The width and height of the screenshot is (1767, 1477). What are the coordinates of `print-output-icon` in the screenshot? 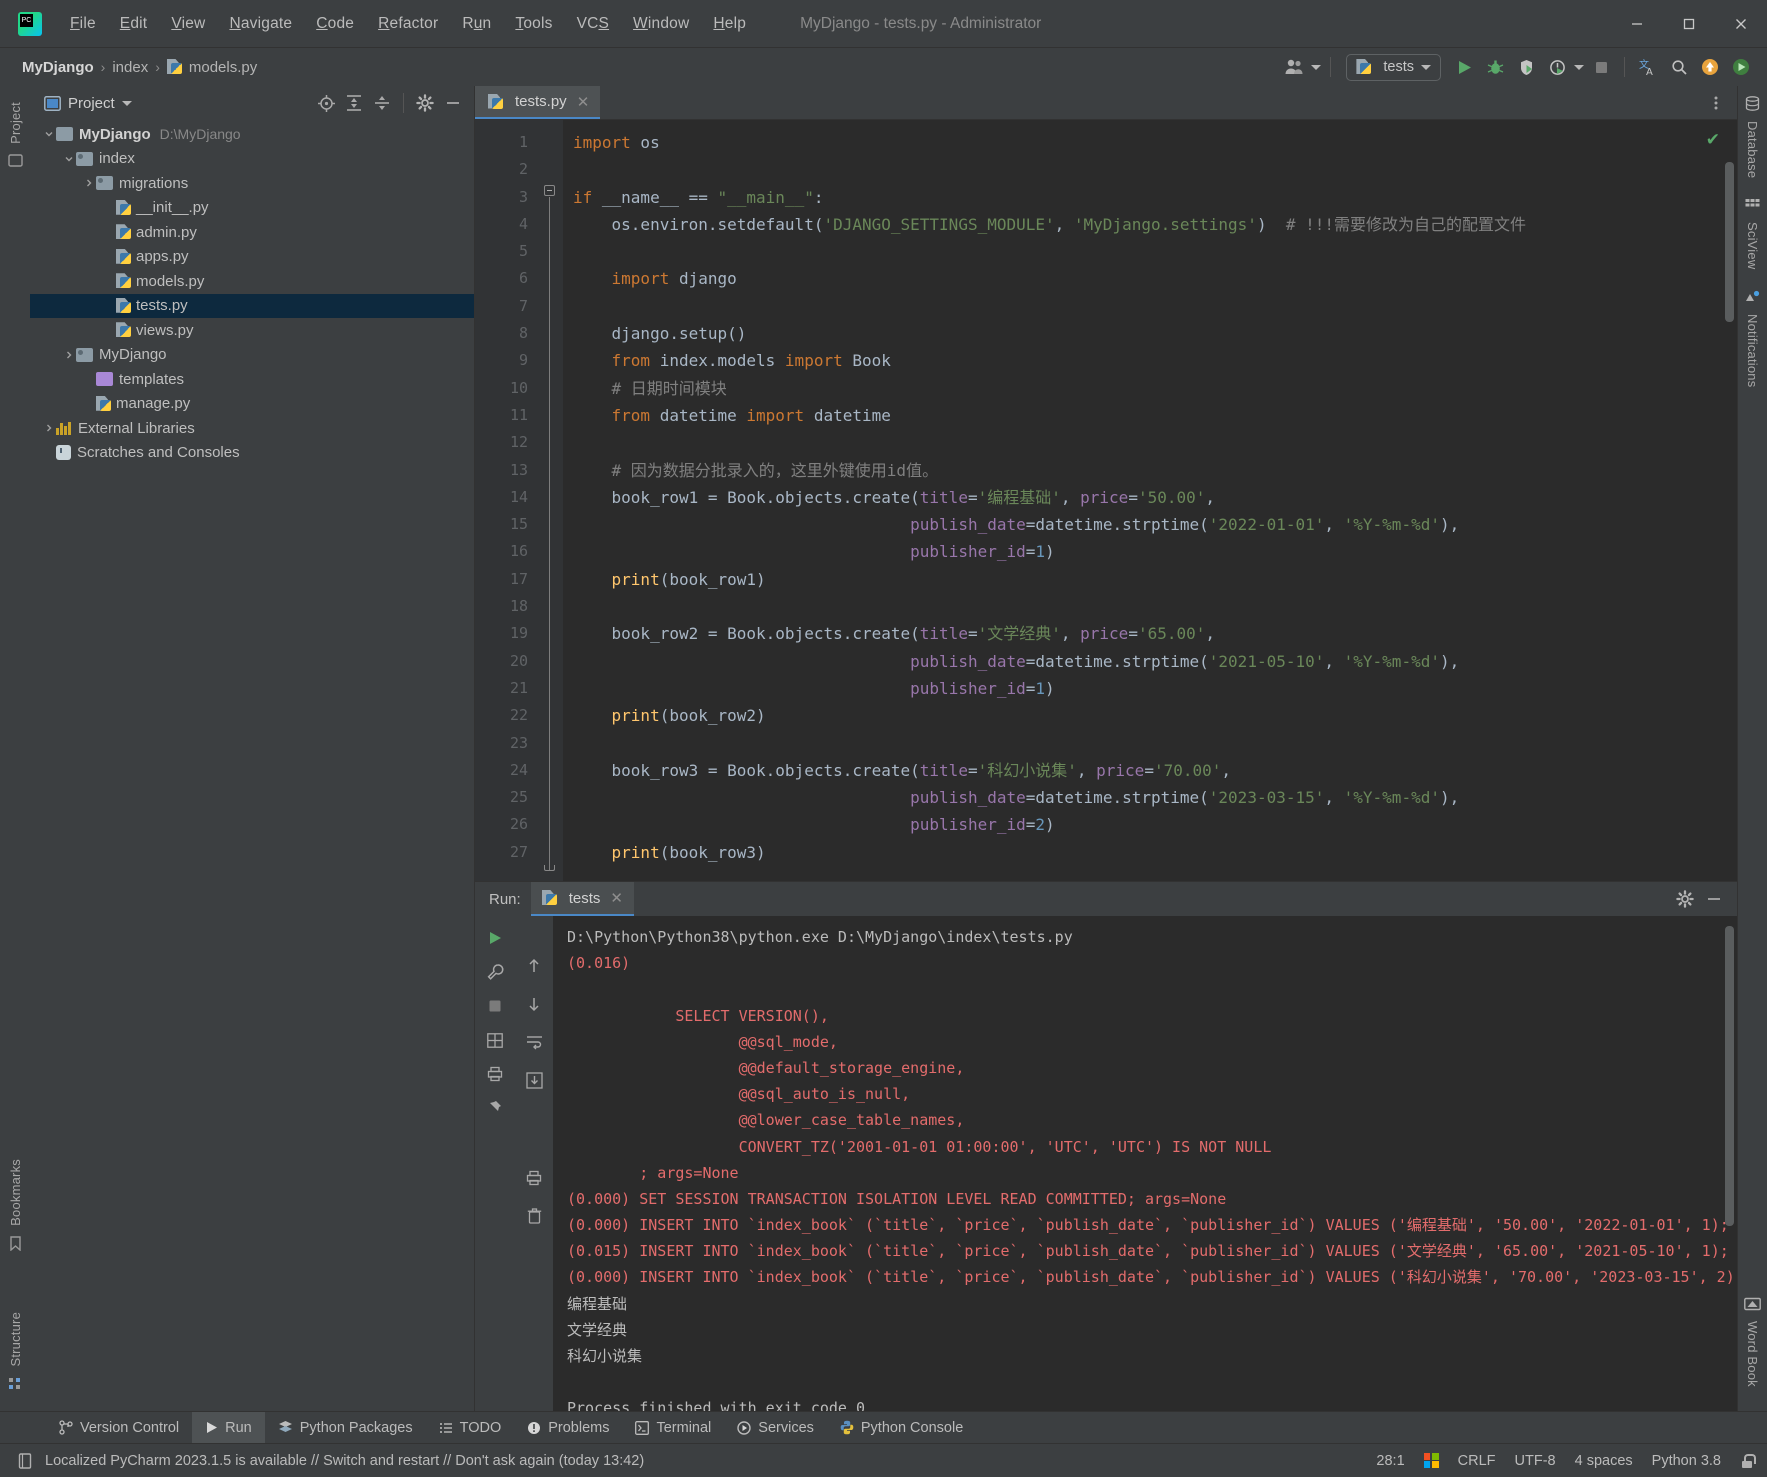 It's located at (534, 1178).